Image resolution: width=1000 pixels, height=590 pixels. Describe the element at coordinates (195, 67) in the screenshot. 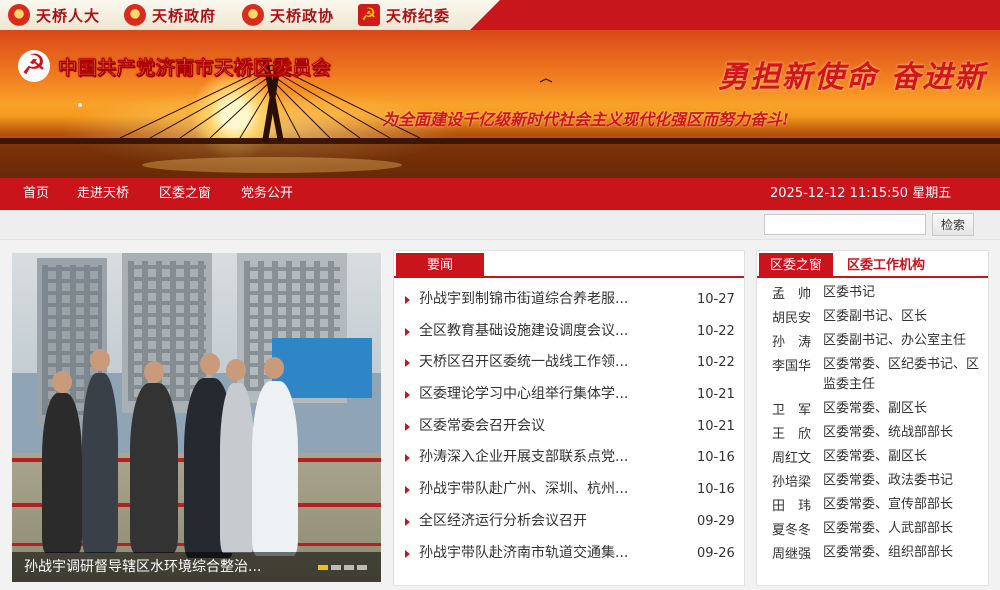

I see `site-name: 中国共产党济南市天桥区委员会` at that location.